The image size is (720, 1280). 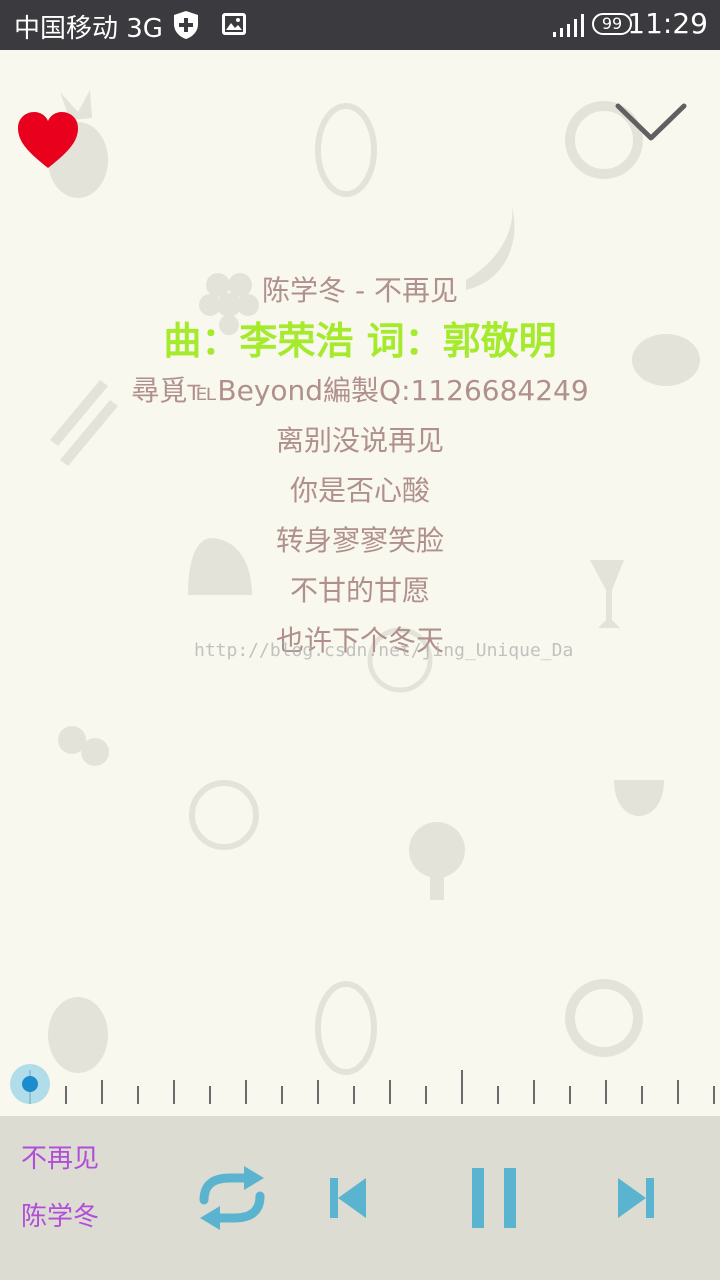 What do you see at coordinates (568, 25) in the screenshot?
I see `signal-icon` at bounding box center [568, 25].